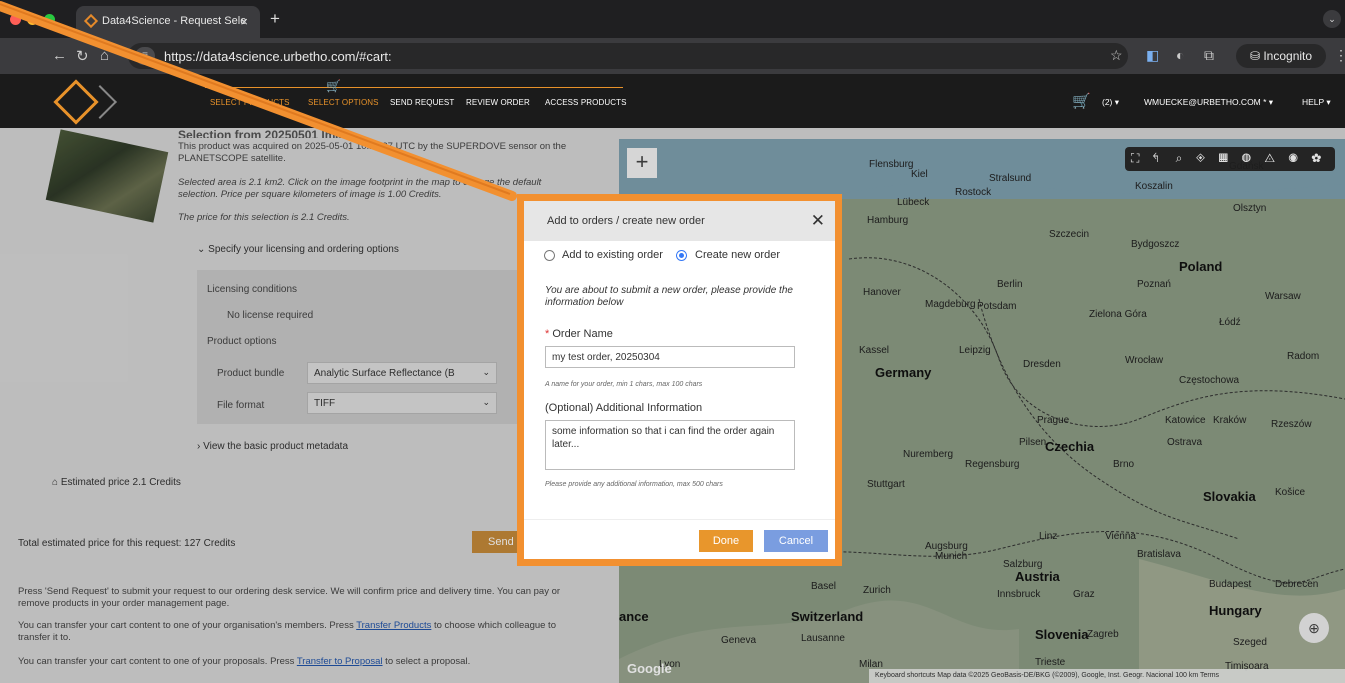 Image resolution: width=1345 pixels, height=683 pixels. I want to click on radio-new-order, so click(681, 255).